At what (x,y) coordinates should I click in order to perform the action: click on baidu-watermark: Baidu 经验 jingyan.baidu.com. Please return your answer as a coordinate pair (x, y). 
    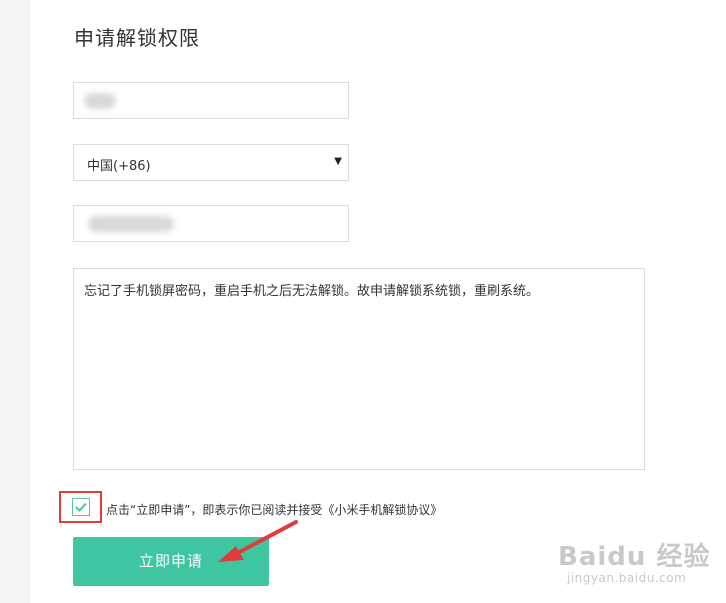
    Looking at the image, I should click on (633, 564).